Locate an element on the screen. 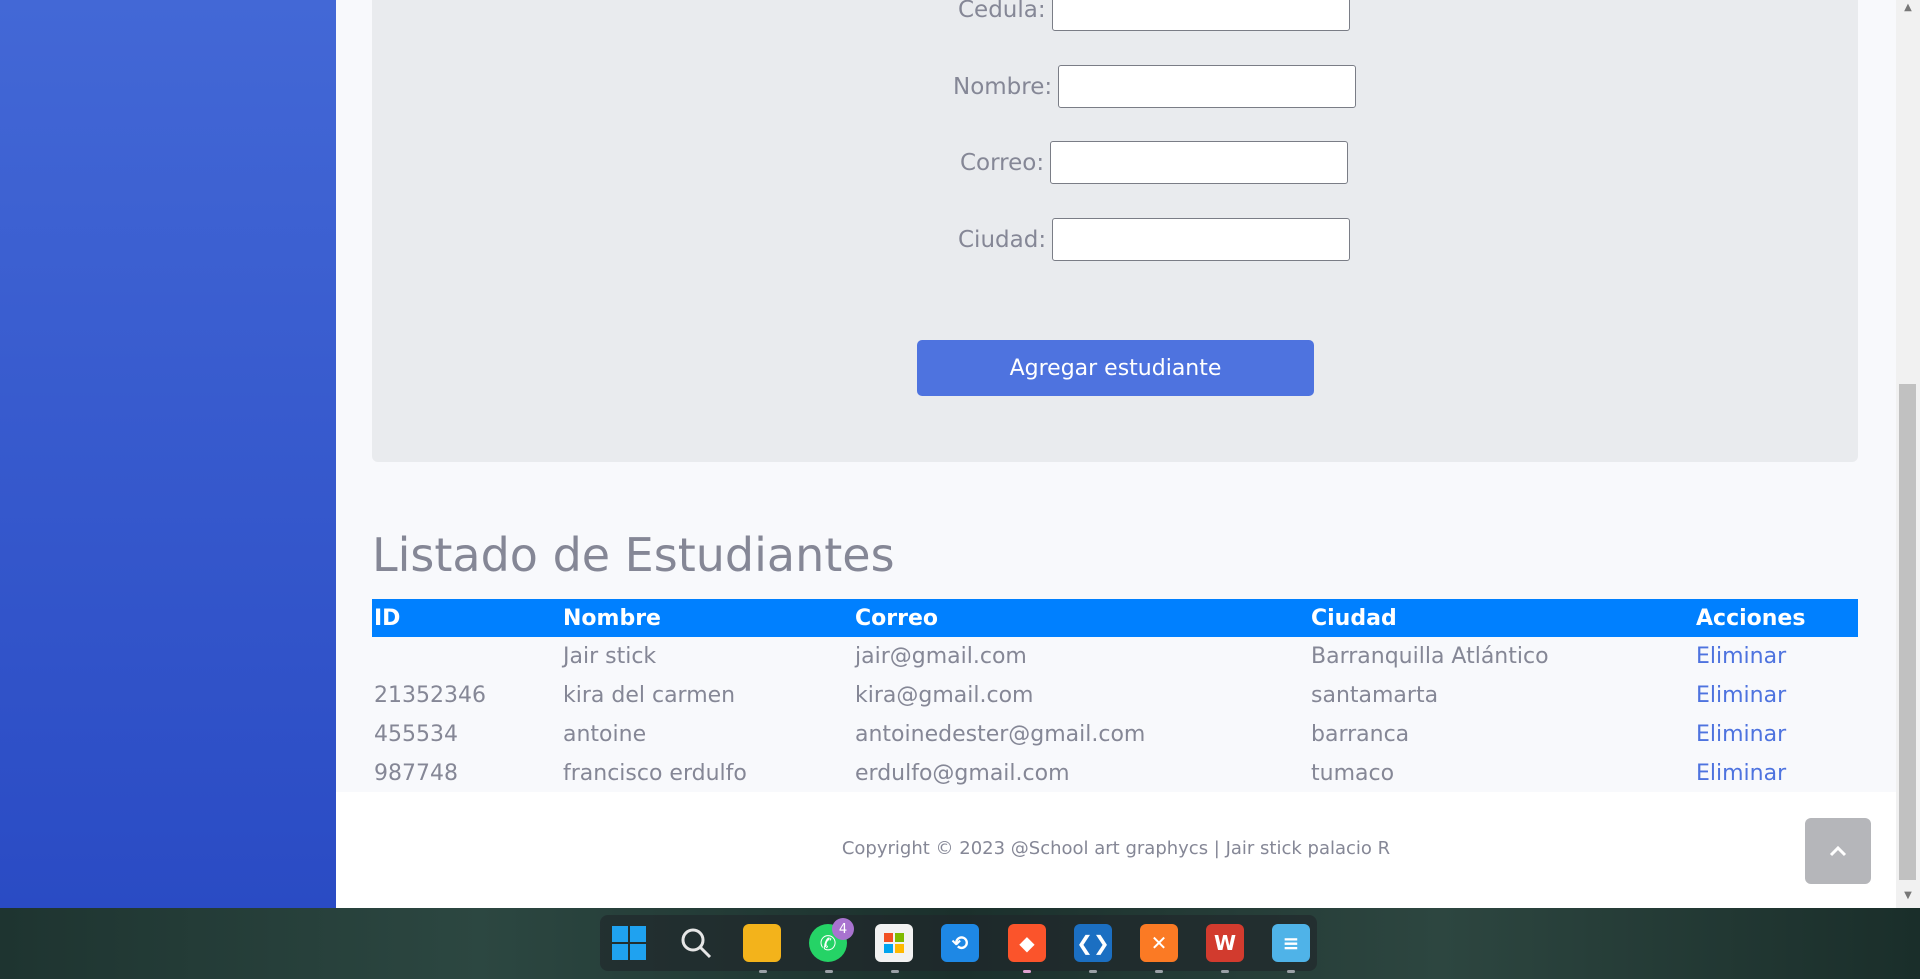 The image size is (1920, 979). chevron-up-icon is located at coordinates (1838, 851).